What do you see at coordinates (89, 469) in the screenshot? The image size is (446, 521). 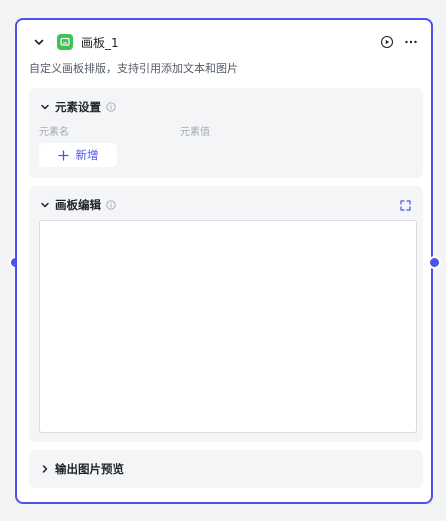 I see `output-preview-title: 输出图片预览` at bounding box center [89, 469].